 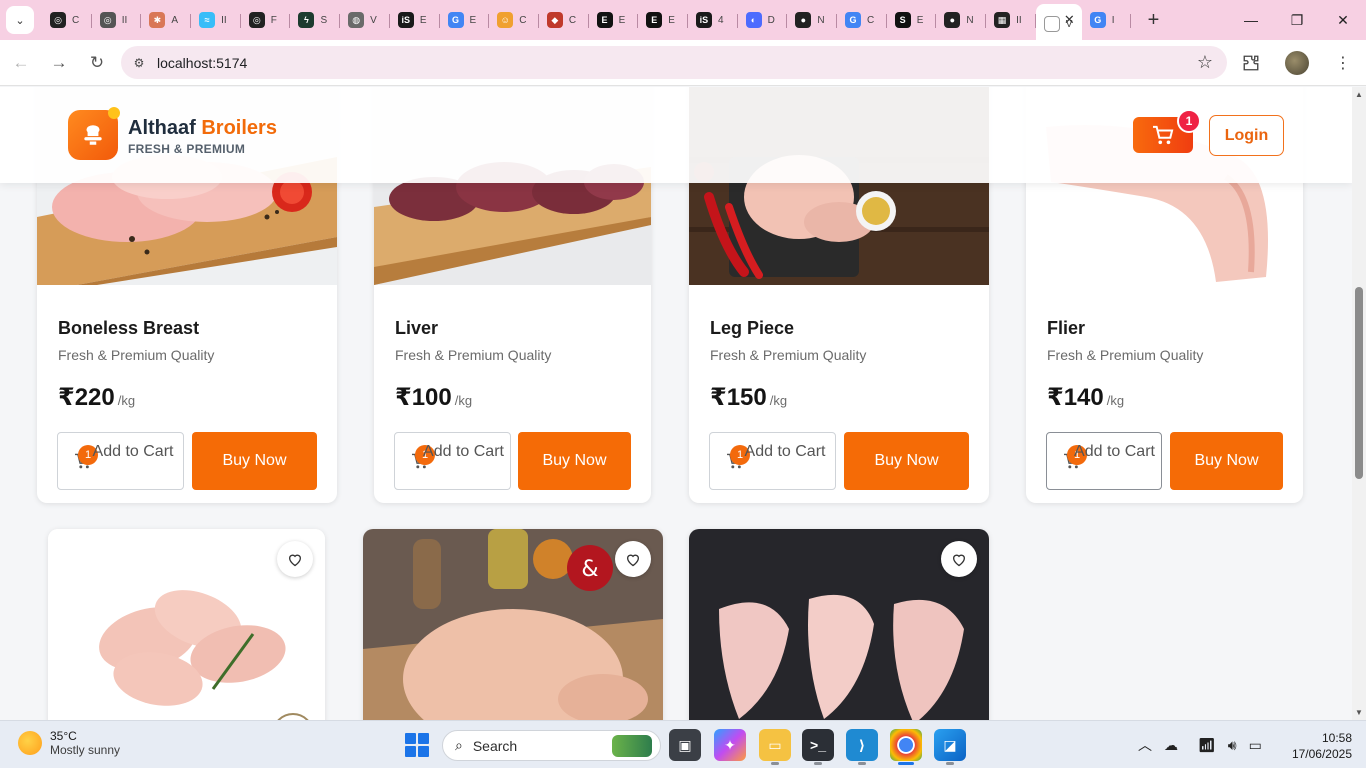 I want to click on product-card, so click(x=186, y=624).